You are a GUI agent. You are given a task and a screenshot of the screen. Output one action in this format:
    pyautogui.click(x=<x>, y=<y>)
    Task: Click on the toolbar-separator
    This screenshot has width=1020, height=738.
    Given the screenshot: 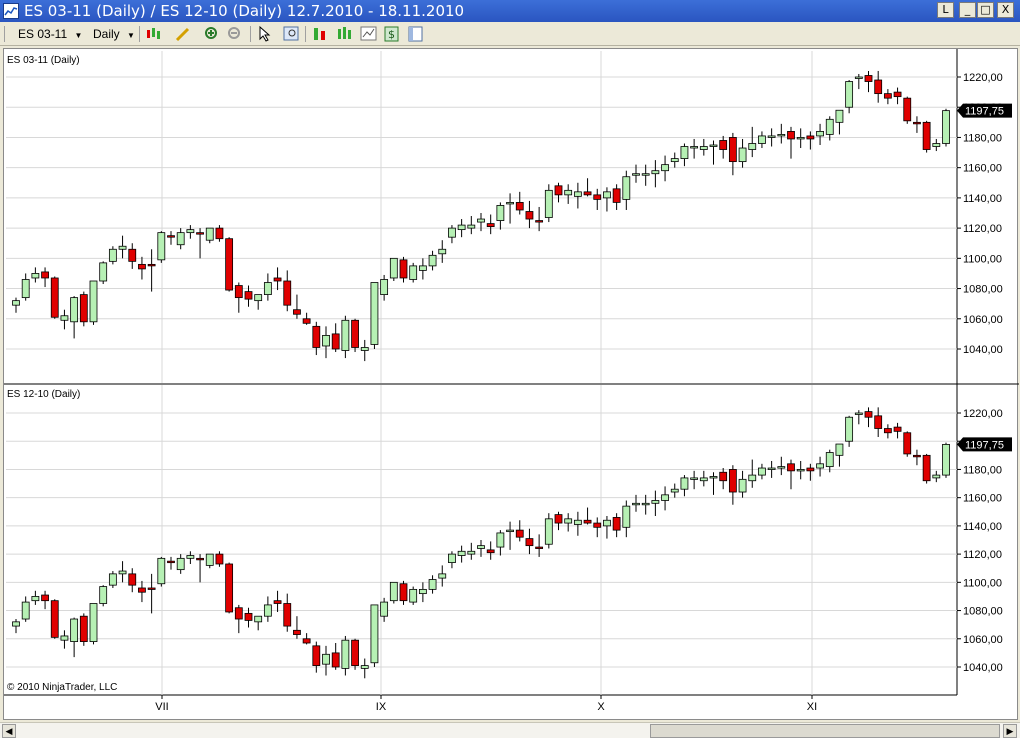 What is the action you would take?
    pyautogui.click(x=250, y=34)
    